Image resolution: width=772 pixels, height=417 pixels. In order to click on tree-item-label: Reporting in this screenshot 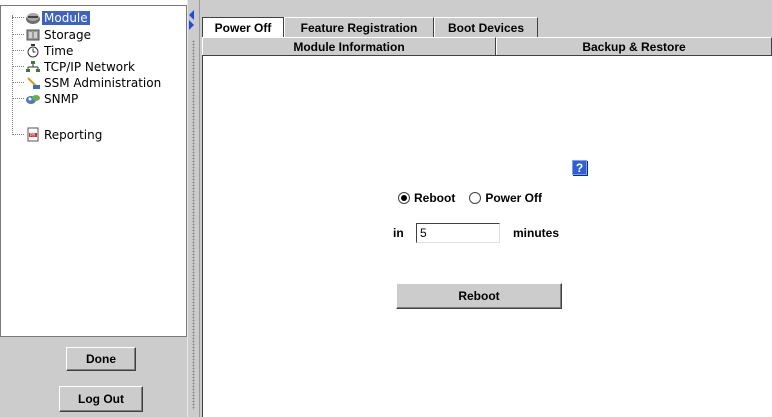, I will do `click(73, 134)`.